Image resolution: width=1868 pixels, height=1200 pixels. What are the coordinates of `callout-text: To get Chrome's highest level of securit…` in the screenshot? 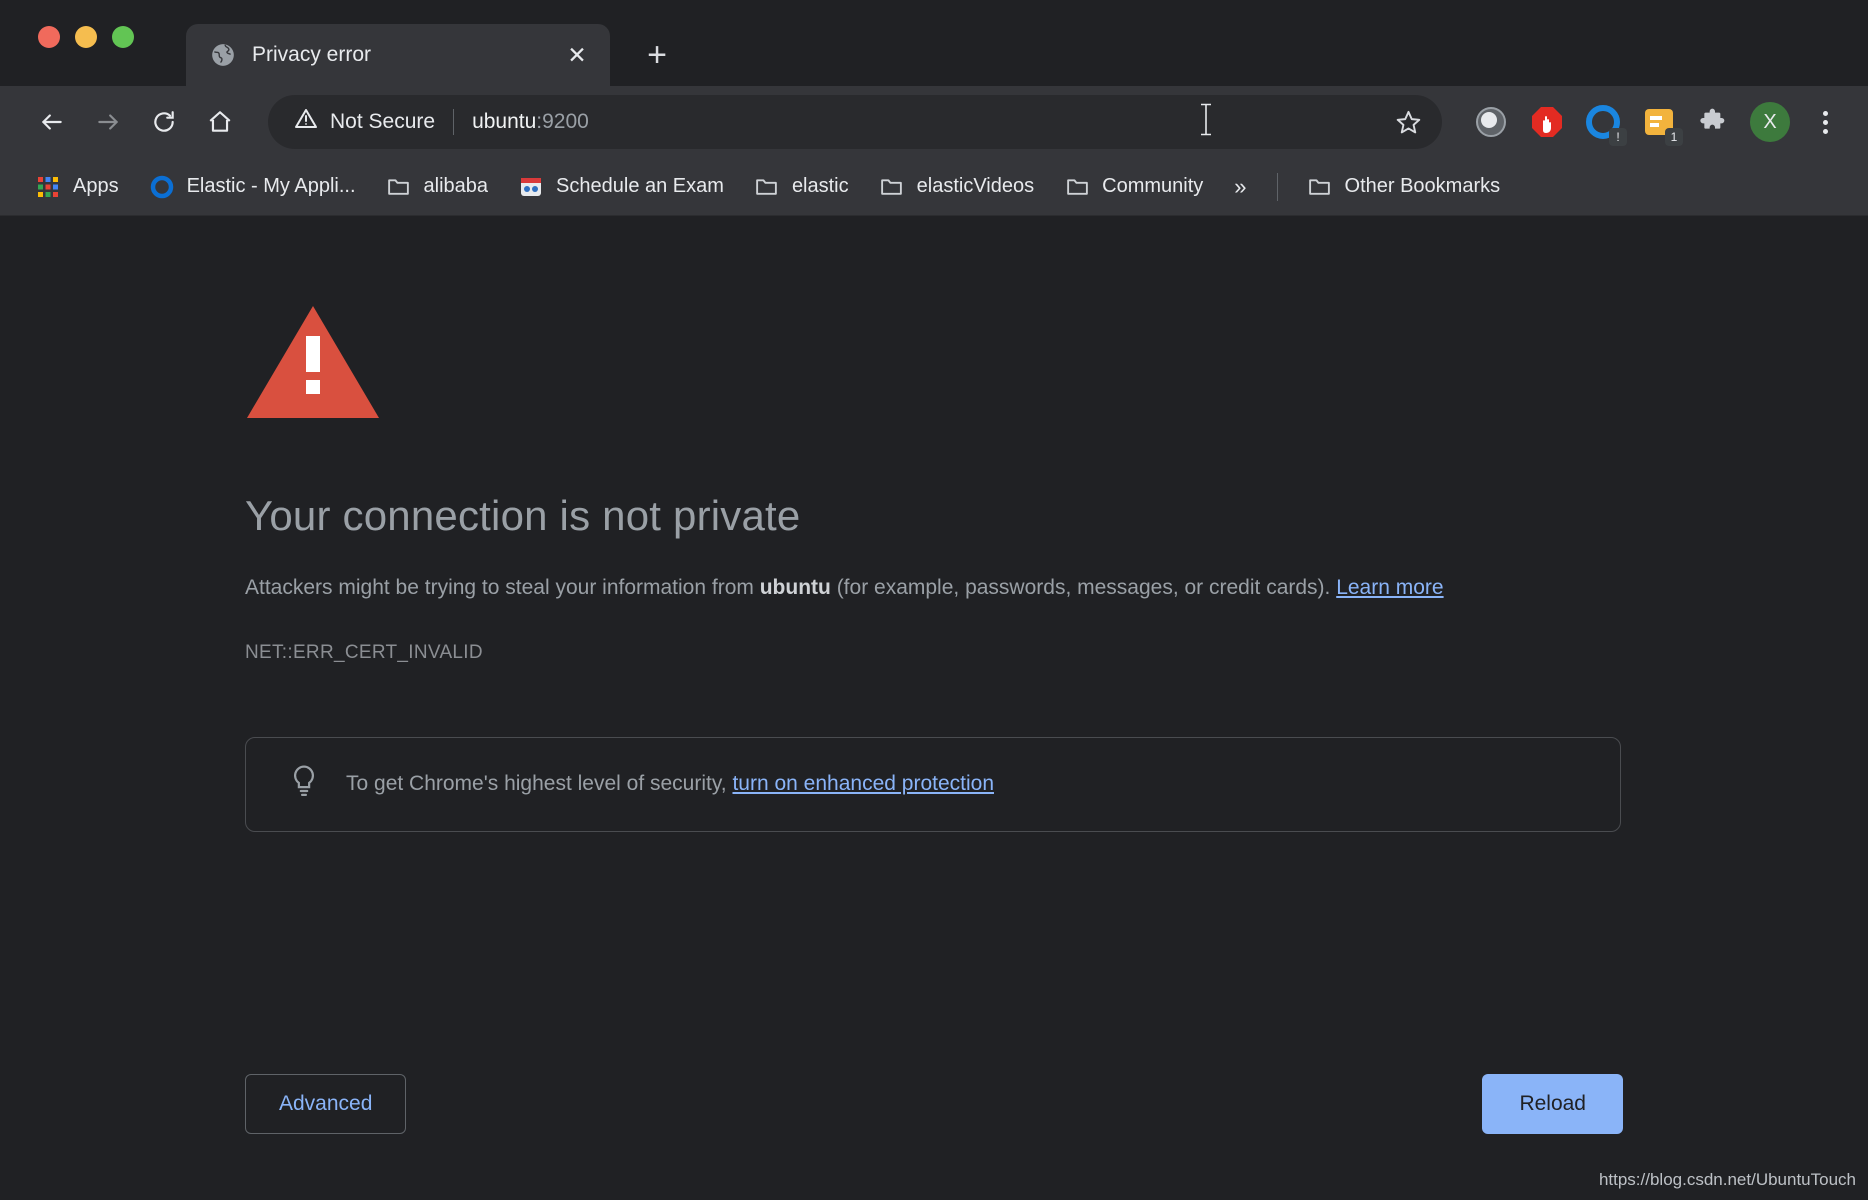 It's located at (670, 784).